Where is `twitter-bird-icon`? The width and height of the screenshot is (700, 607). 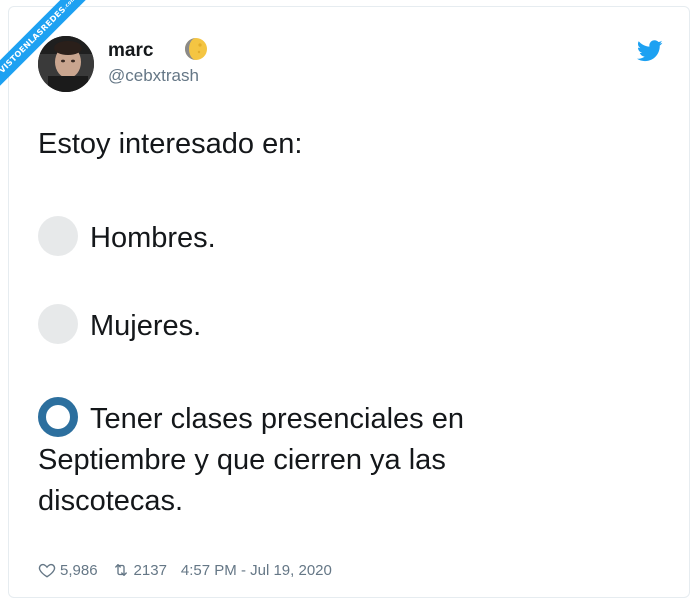 twitter-bird-icon is located at coordinates (650, 51).